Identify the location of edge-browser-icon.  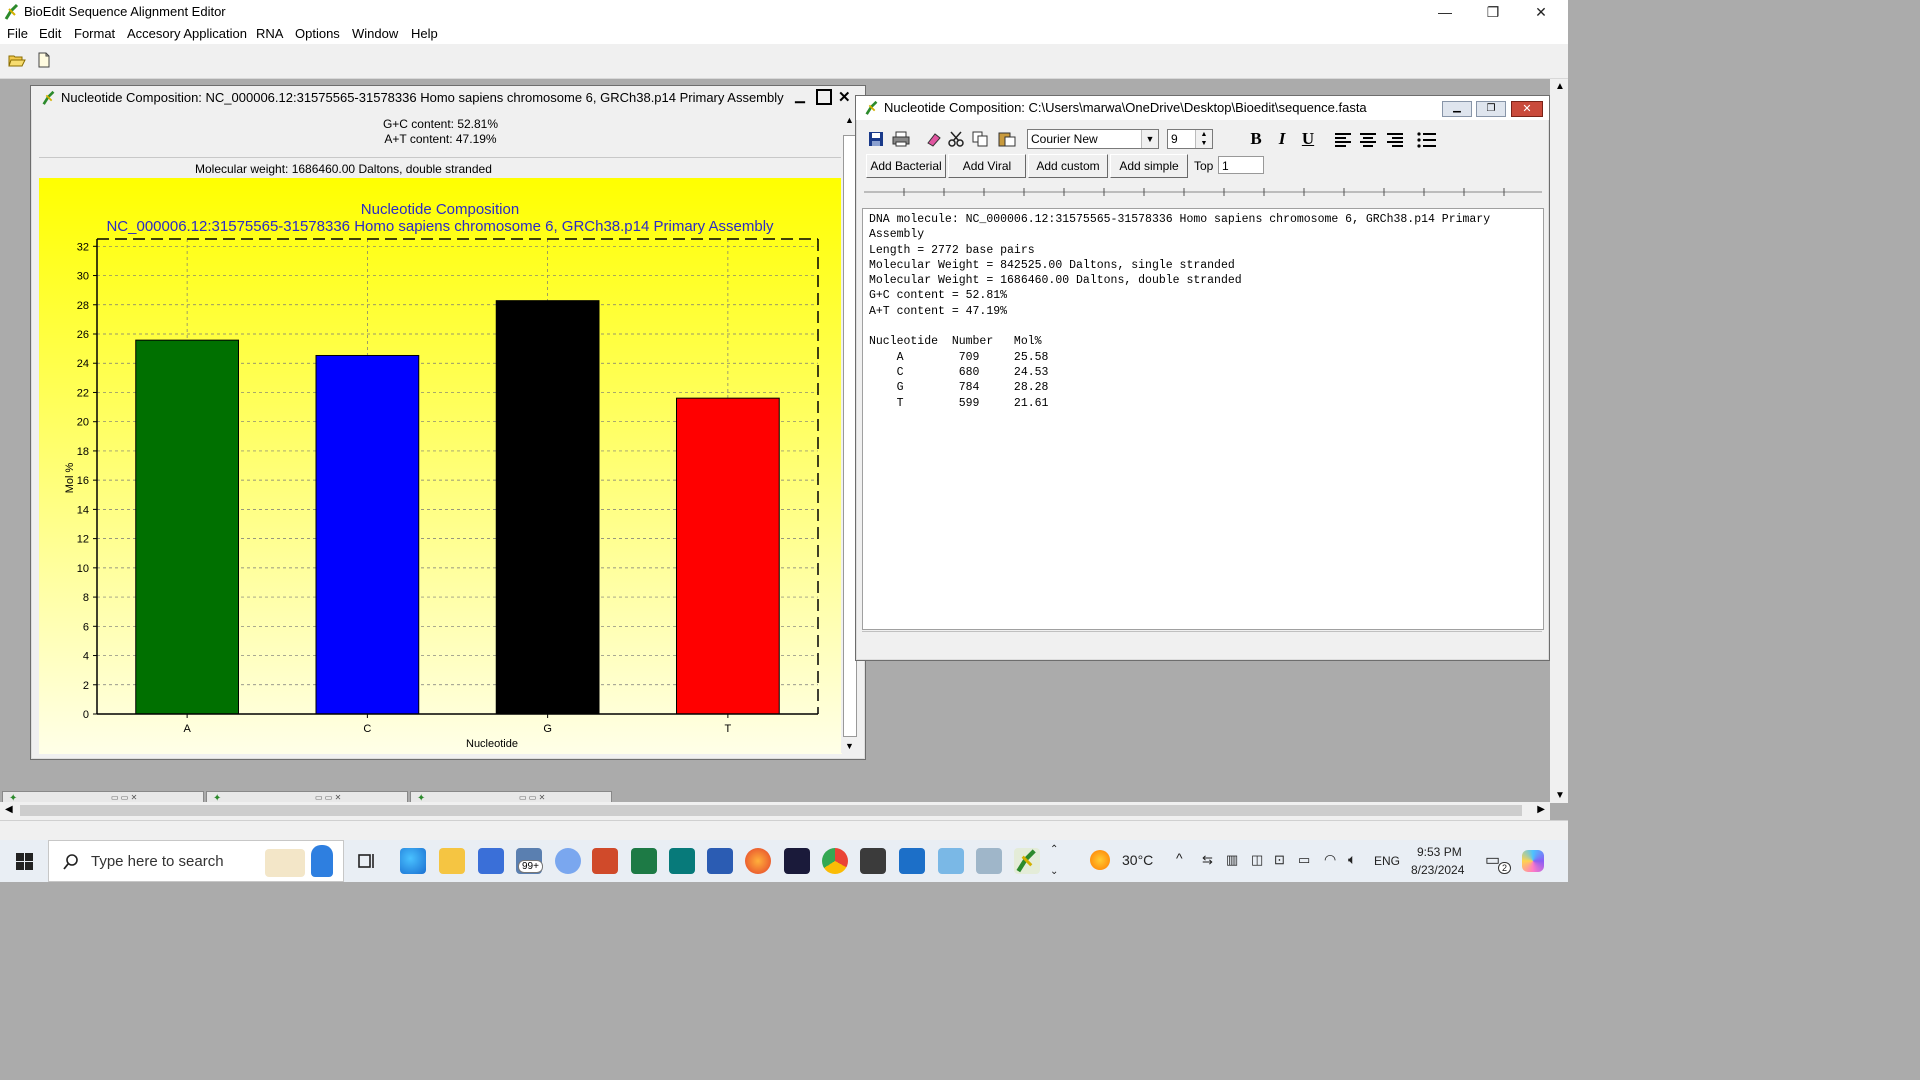
(413, 861).